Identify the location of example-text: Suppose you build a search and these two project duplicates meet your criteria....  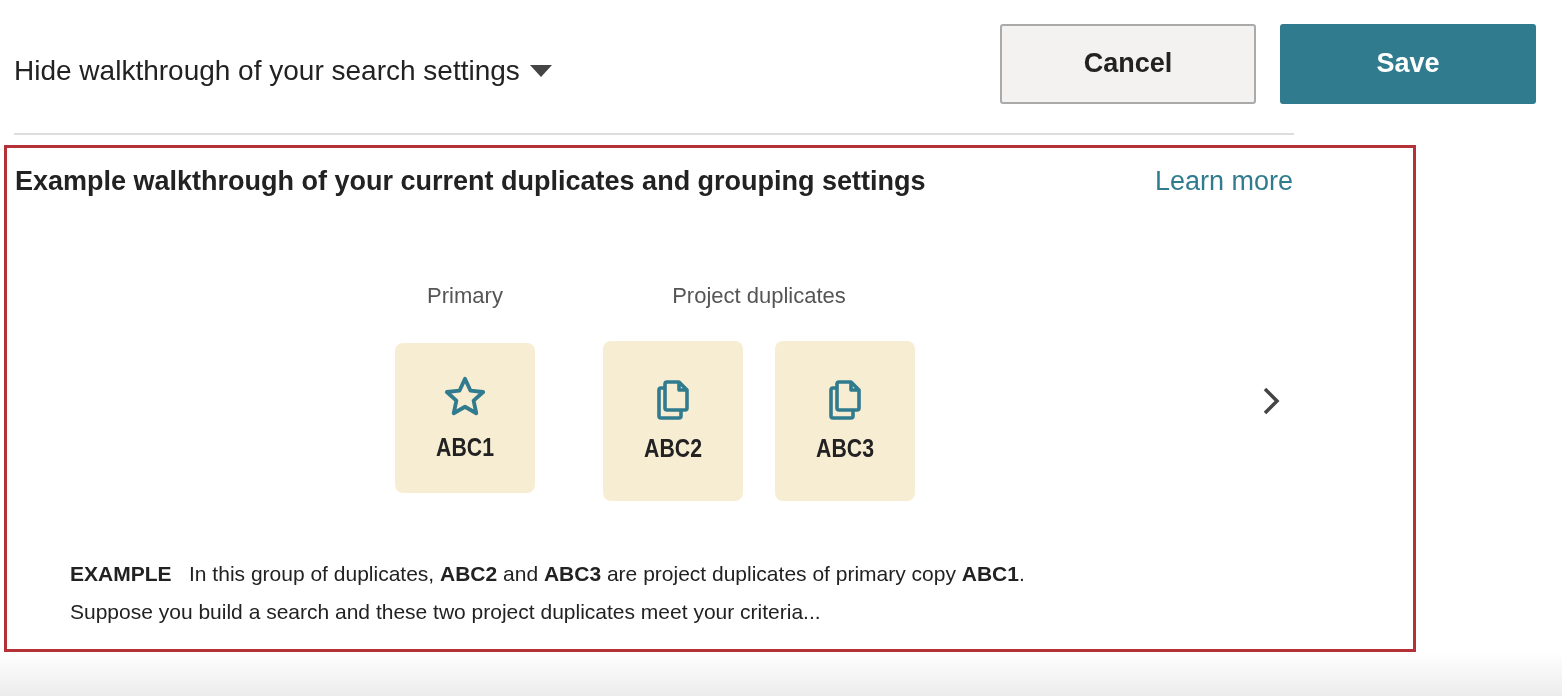
(446, 612).